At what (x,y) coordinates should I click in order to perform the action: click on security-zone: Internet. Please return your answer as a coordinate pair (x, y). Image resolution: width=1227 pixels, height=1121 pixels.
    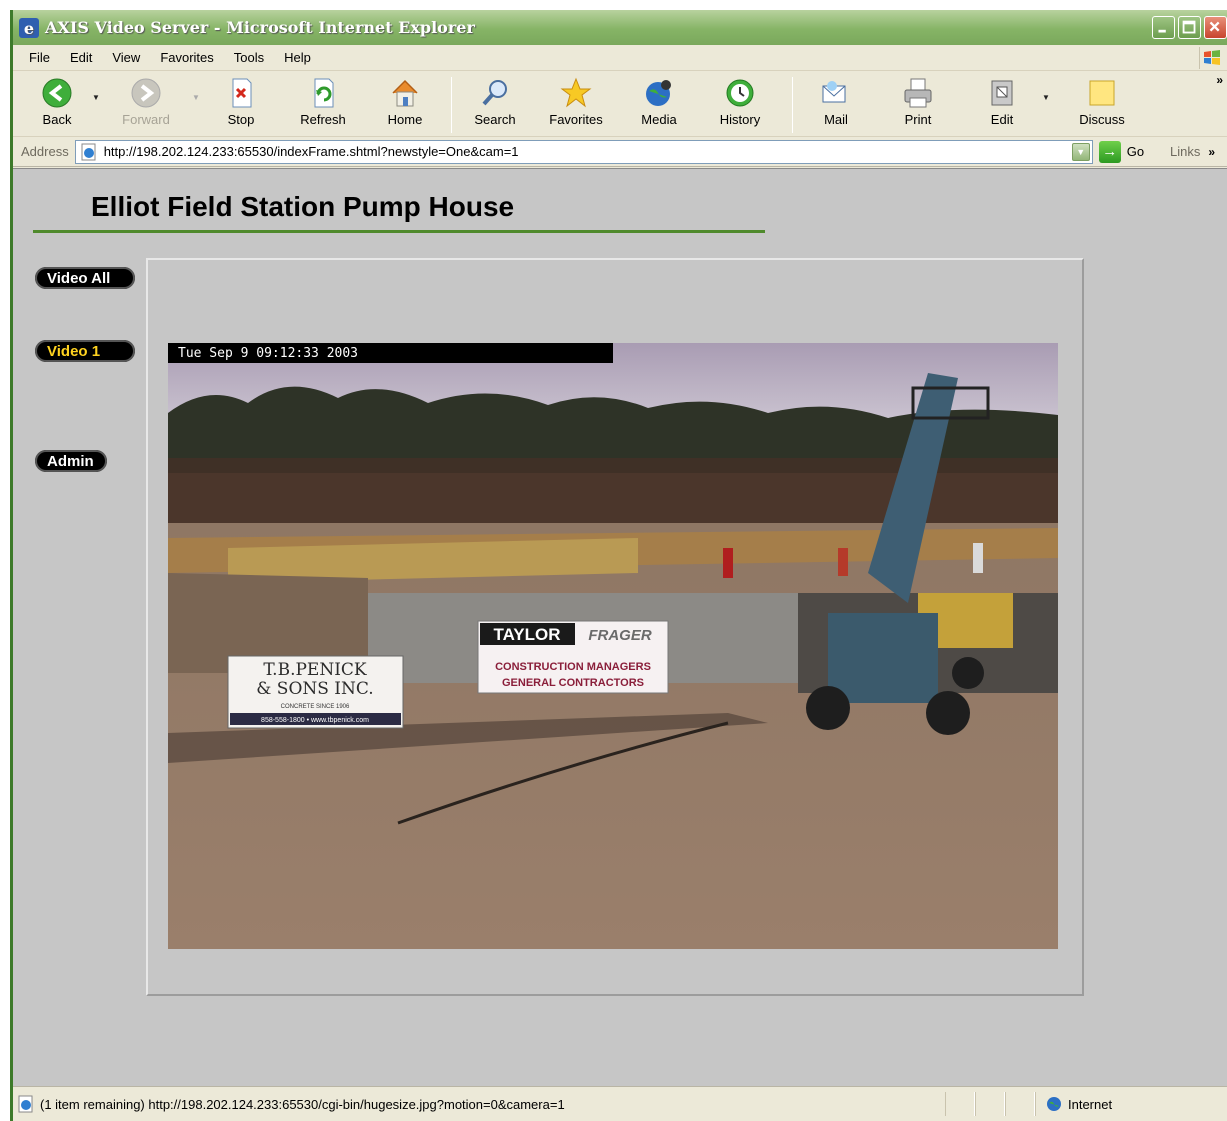
    Looking at the image, I should click on (1131, 1104).